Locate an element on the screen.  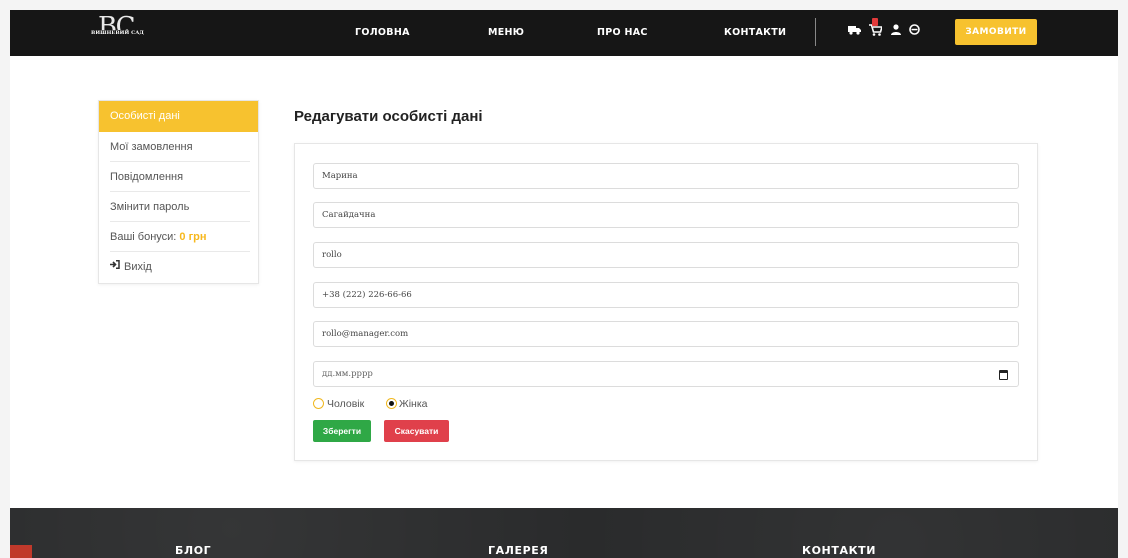
login-field: rollo is located at coordinates (666, 255).